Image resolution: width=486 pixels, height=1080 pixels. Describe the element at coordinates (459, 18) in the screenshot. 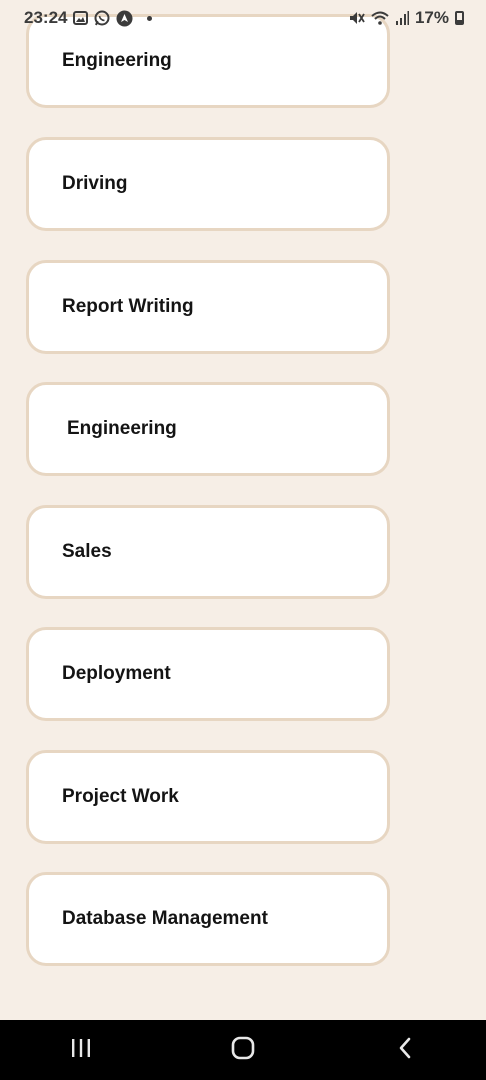

I see `battery-icon` at that location.